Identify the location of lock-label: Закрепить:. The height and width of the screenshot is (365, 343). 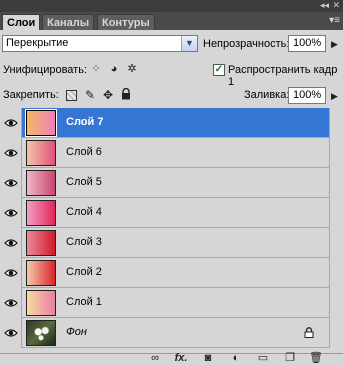
(31, 95).